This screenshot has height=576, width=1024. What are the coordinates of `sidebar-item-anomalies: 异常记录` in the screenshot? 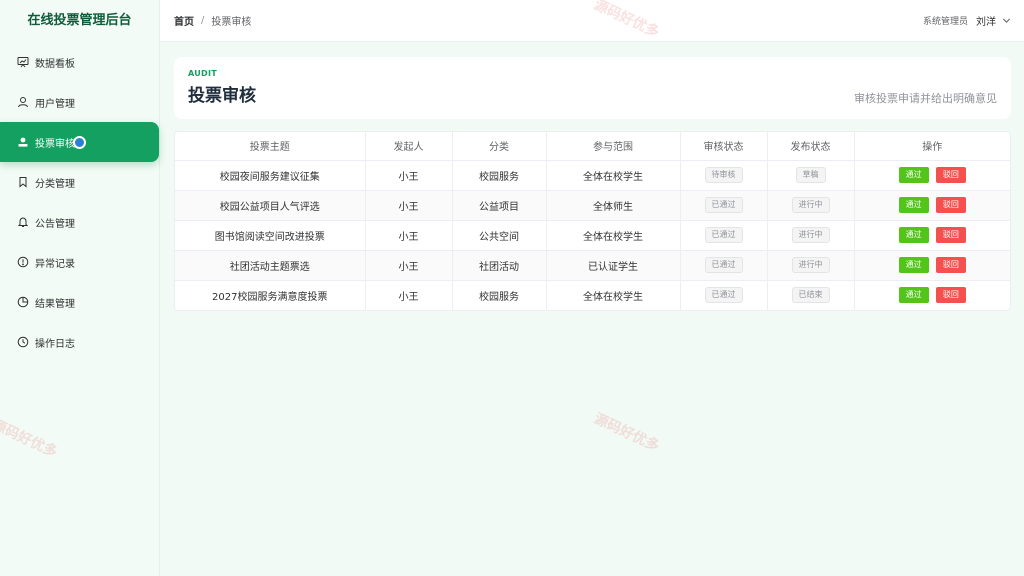 It's located at (79, 262).